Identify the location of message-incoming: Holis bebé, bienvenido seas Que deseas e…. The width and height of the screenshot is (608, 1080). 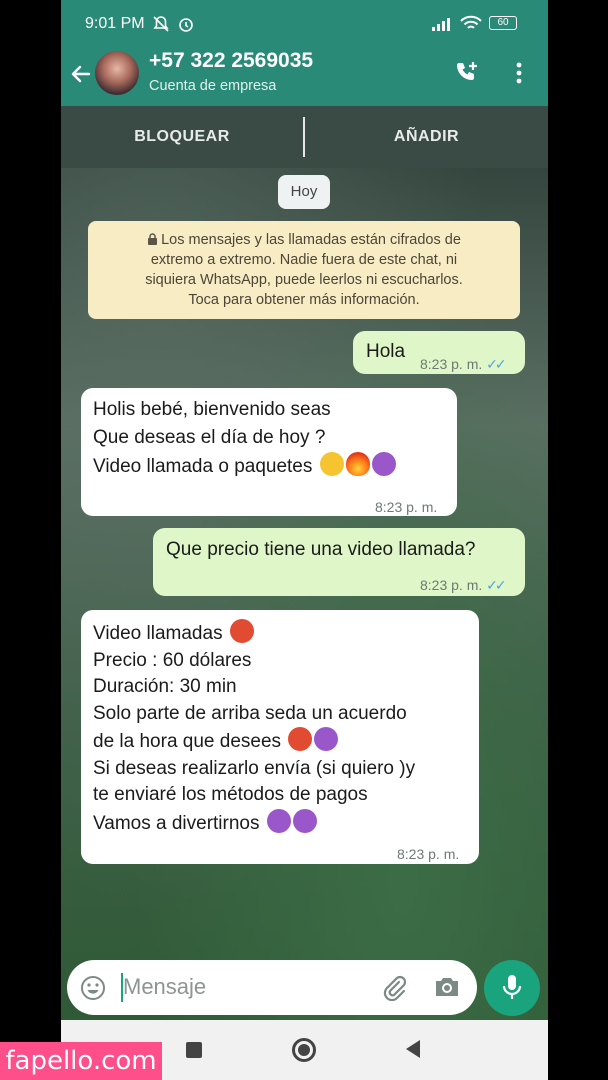
(269, 452).